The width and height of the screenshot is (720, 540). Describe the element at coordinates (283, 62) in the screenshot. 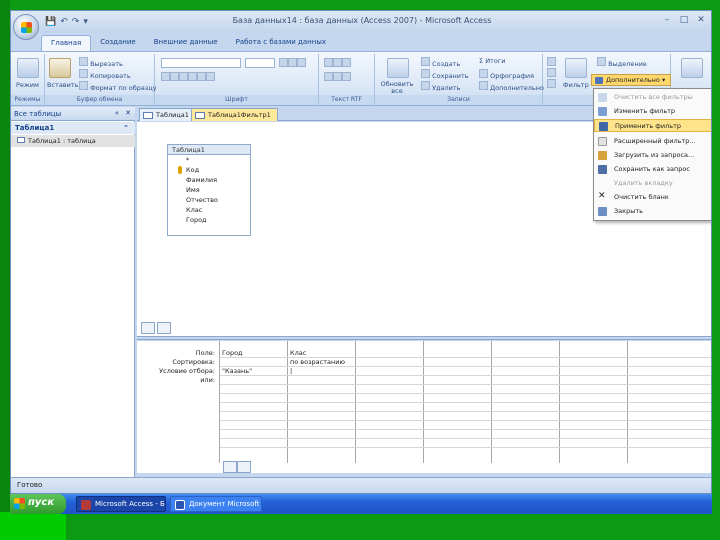

I see `align-left-icon` at that location.